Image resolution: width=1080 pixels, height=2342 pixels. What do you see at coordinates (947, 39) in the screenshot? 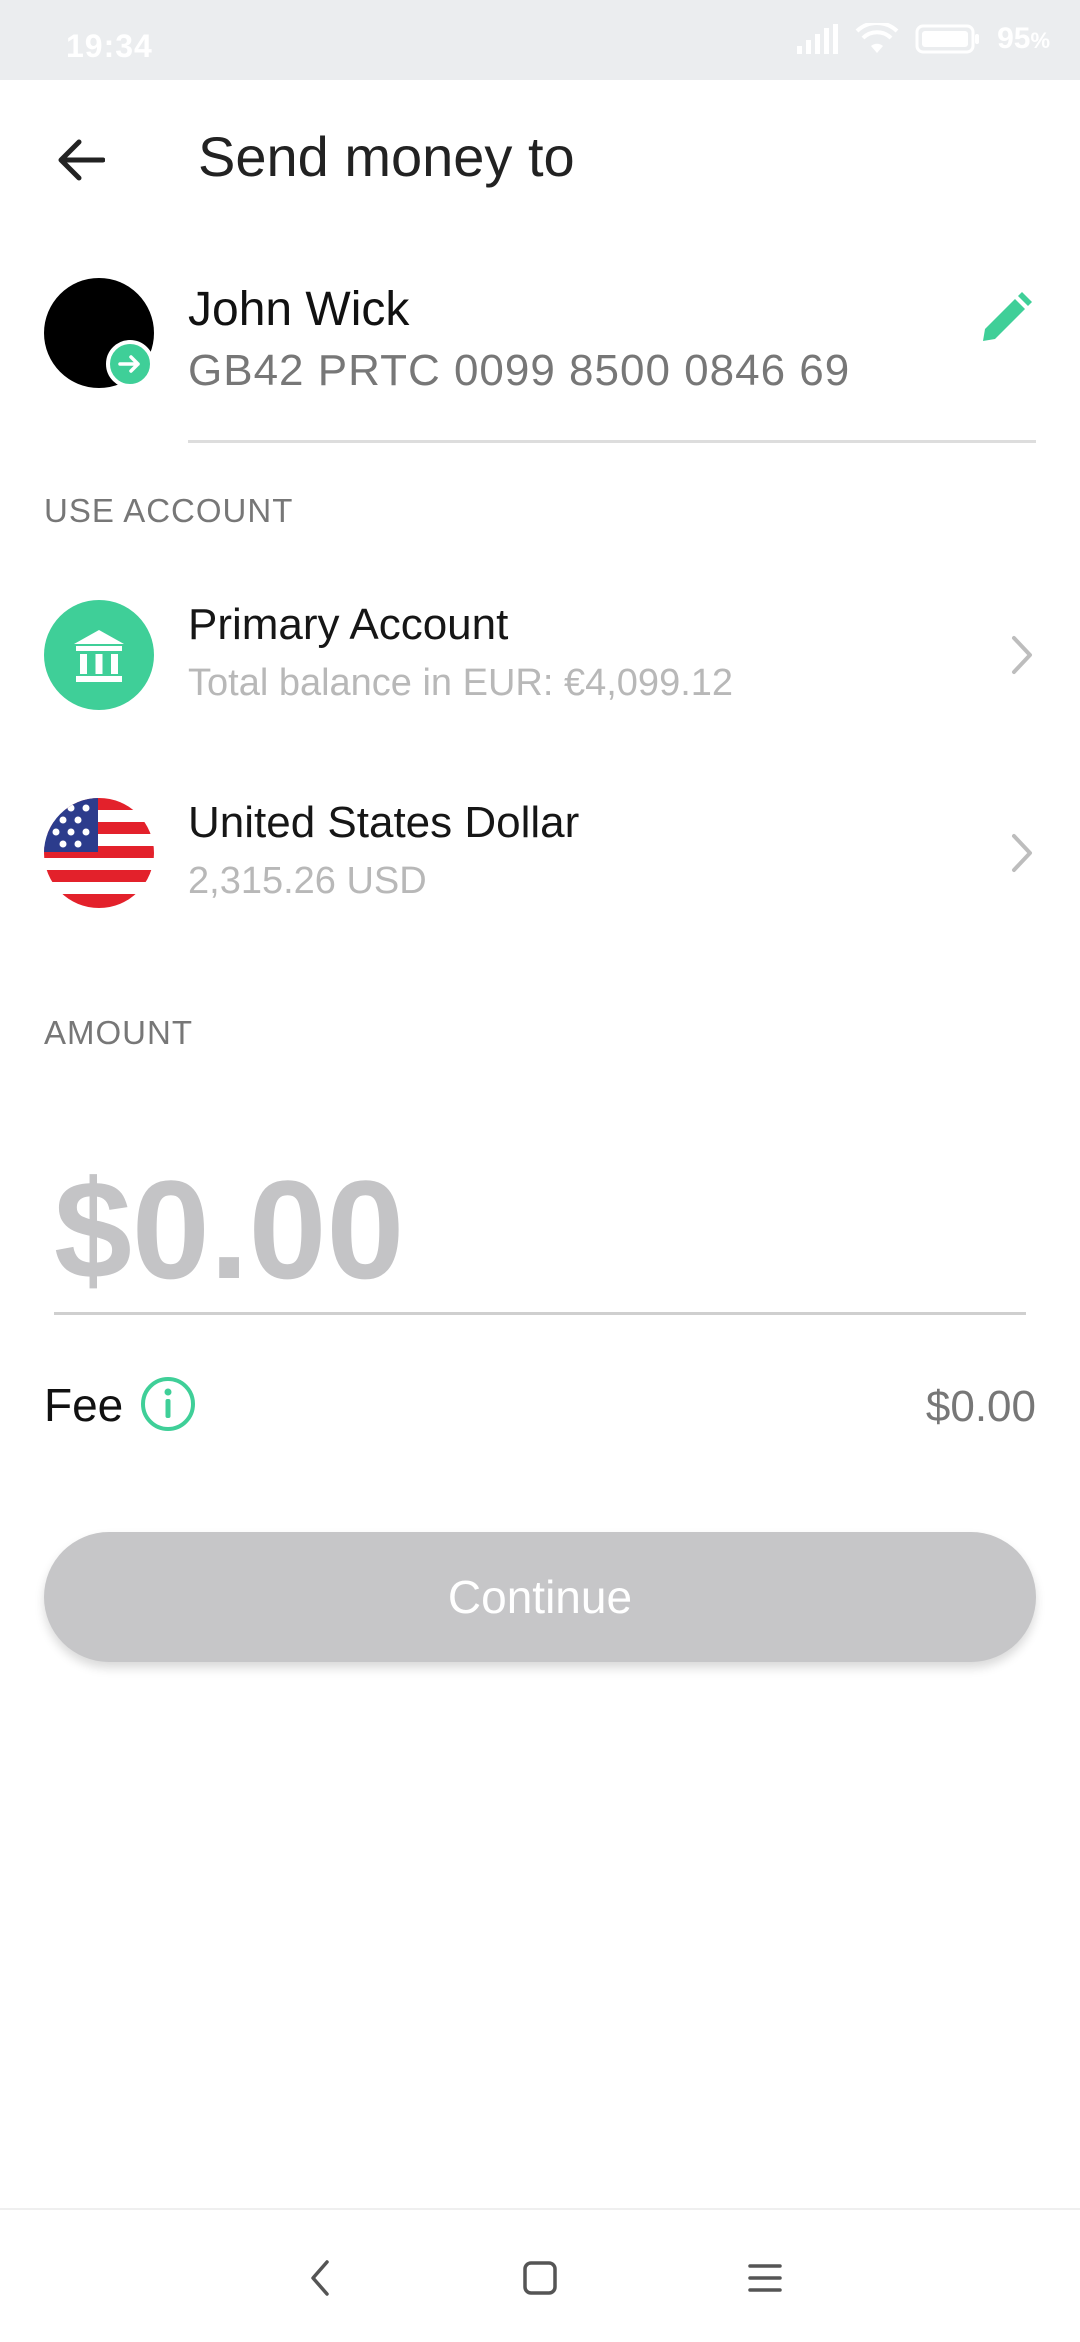
I see `battery-icon` at bounding box center [947, 39].